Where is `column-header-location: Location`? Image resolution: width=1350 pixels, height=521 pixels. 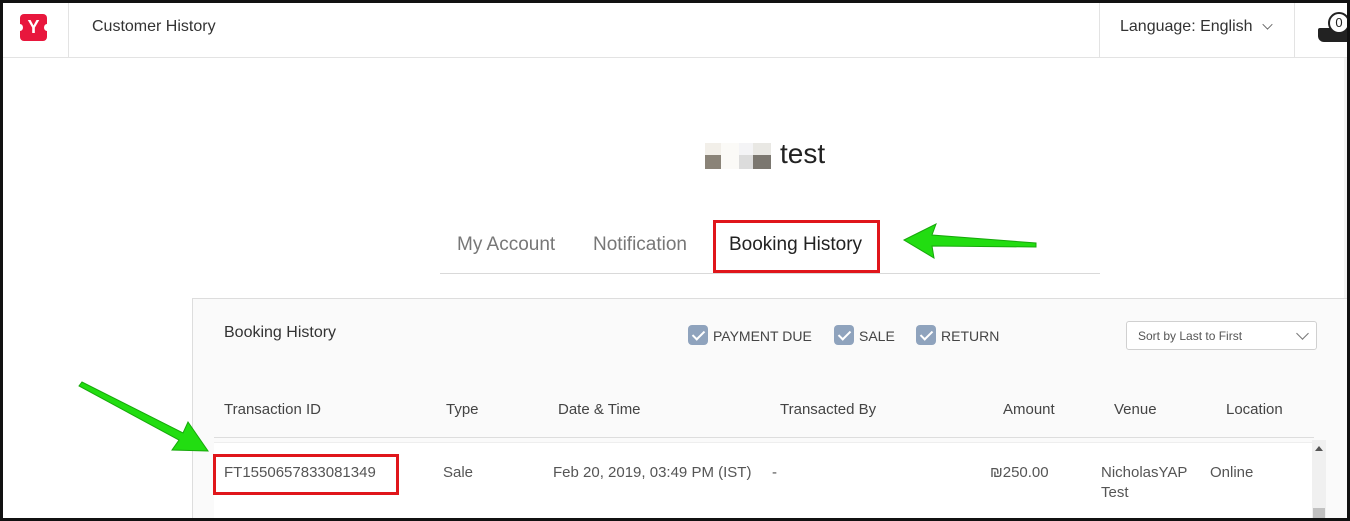
column-header-location: Location is located at coordinates (1254, 409).